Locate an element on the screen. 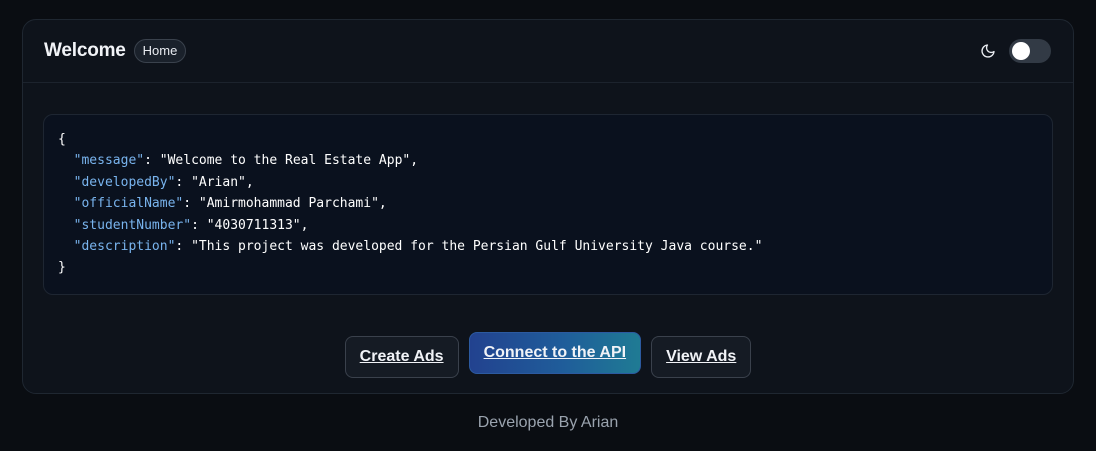 The height and width of the screenshot is (451, 1096). header-controls is located at coordinates (1015, 51).